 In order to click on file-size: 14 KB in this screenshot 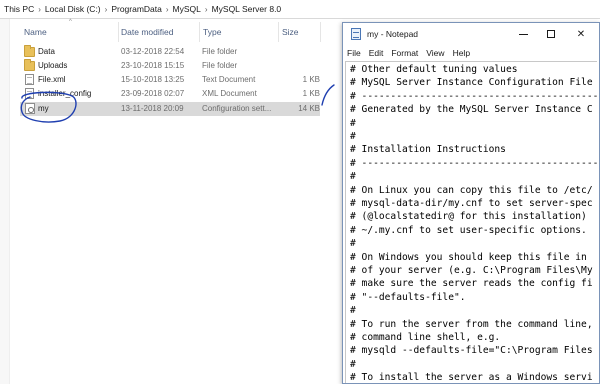, I will do `click(309, 108)`.